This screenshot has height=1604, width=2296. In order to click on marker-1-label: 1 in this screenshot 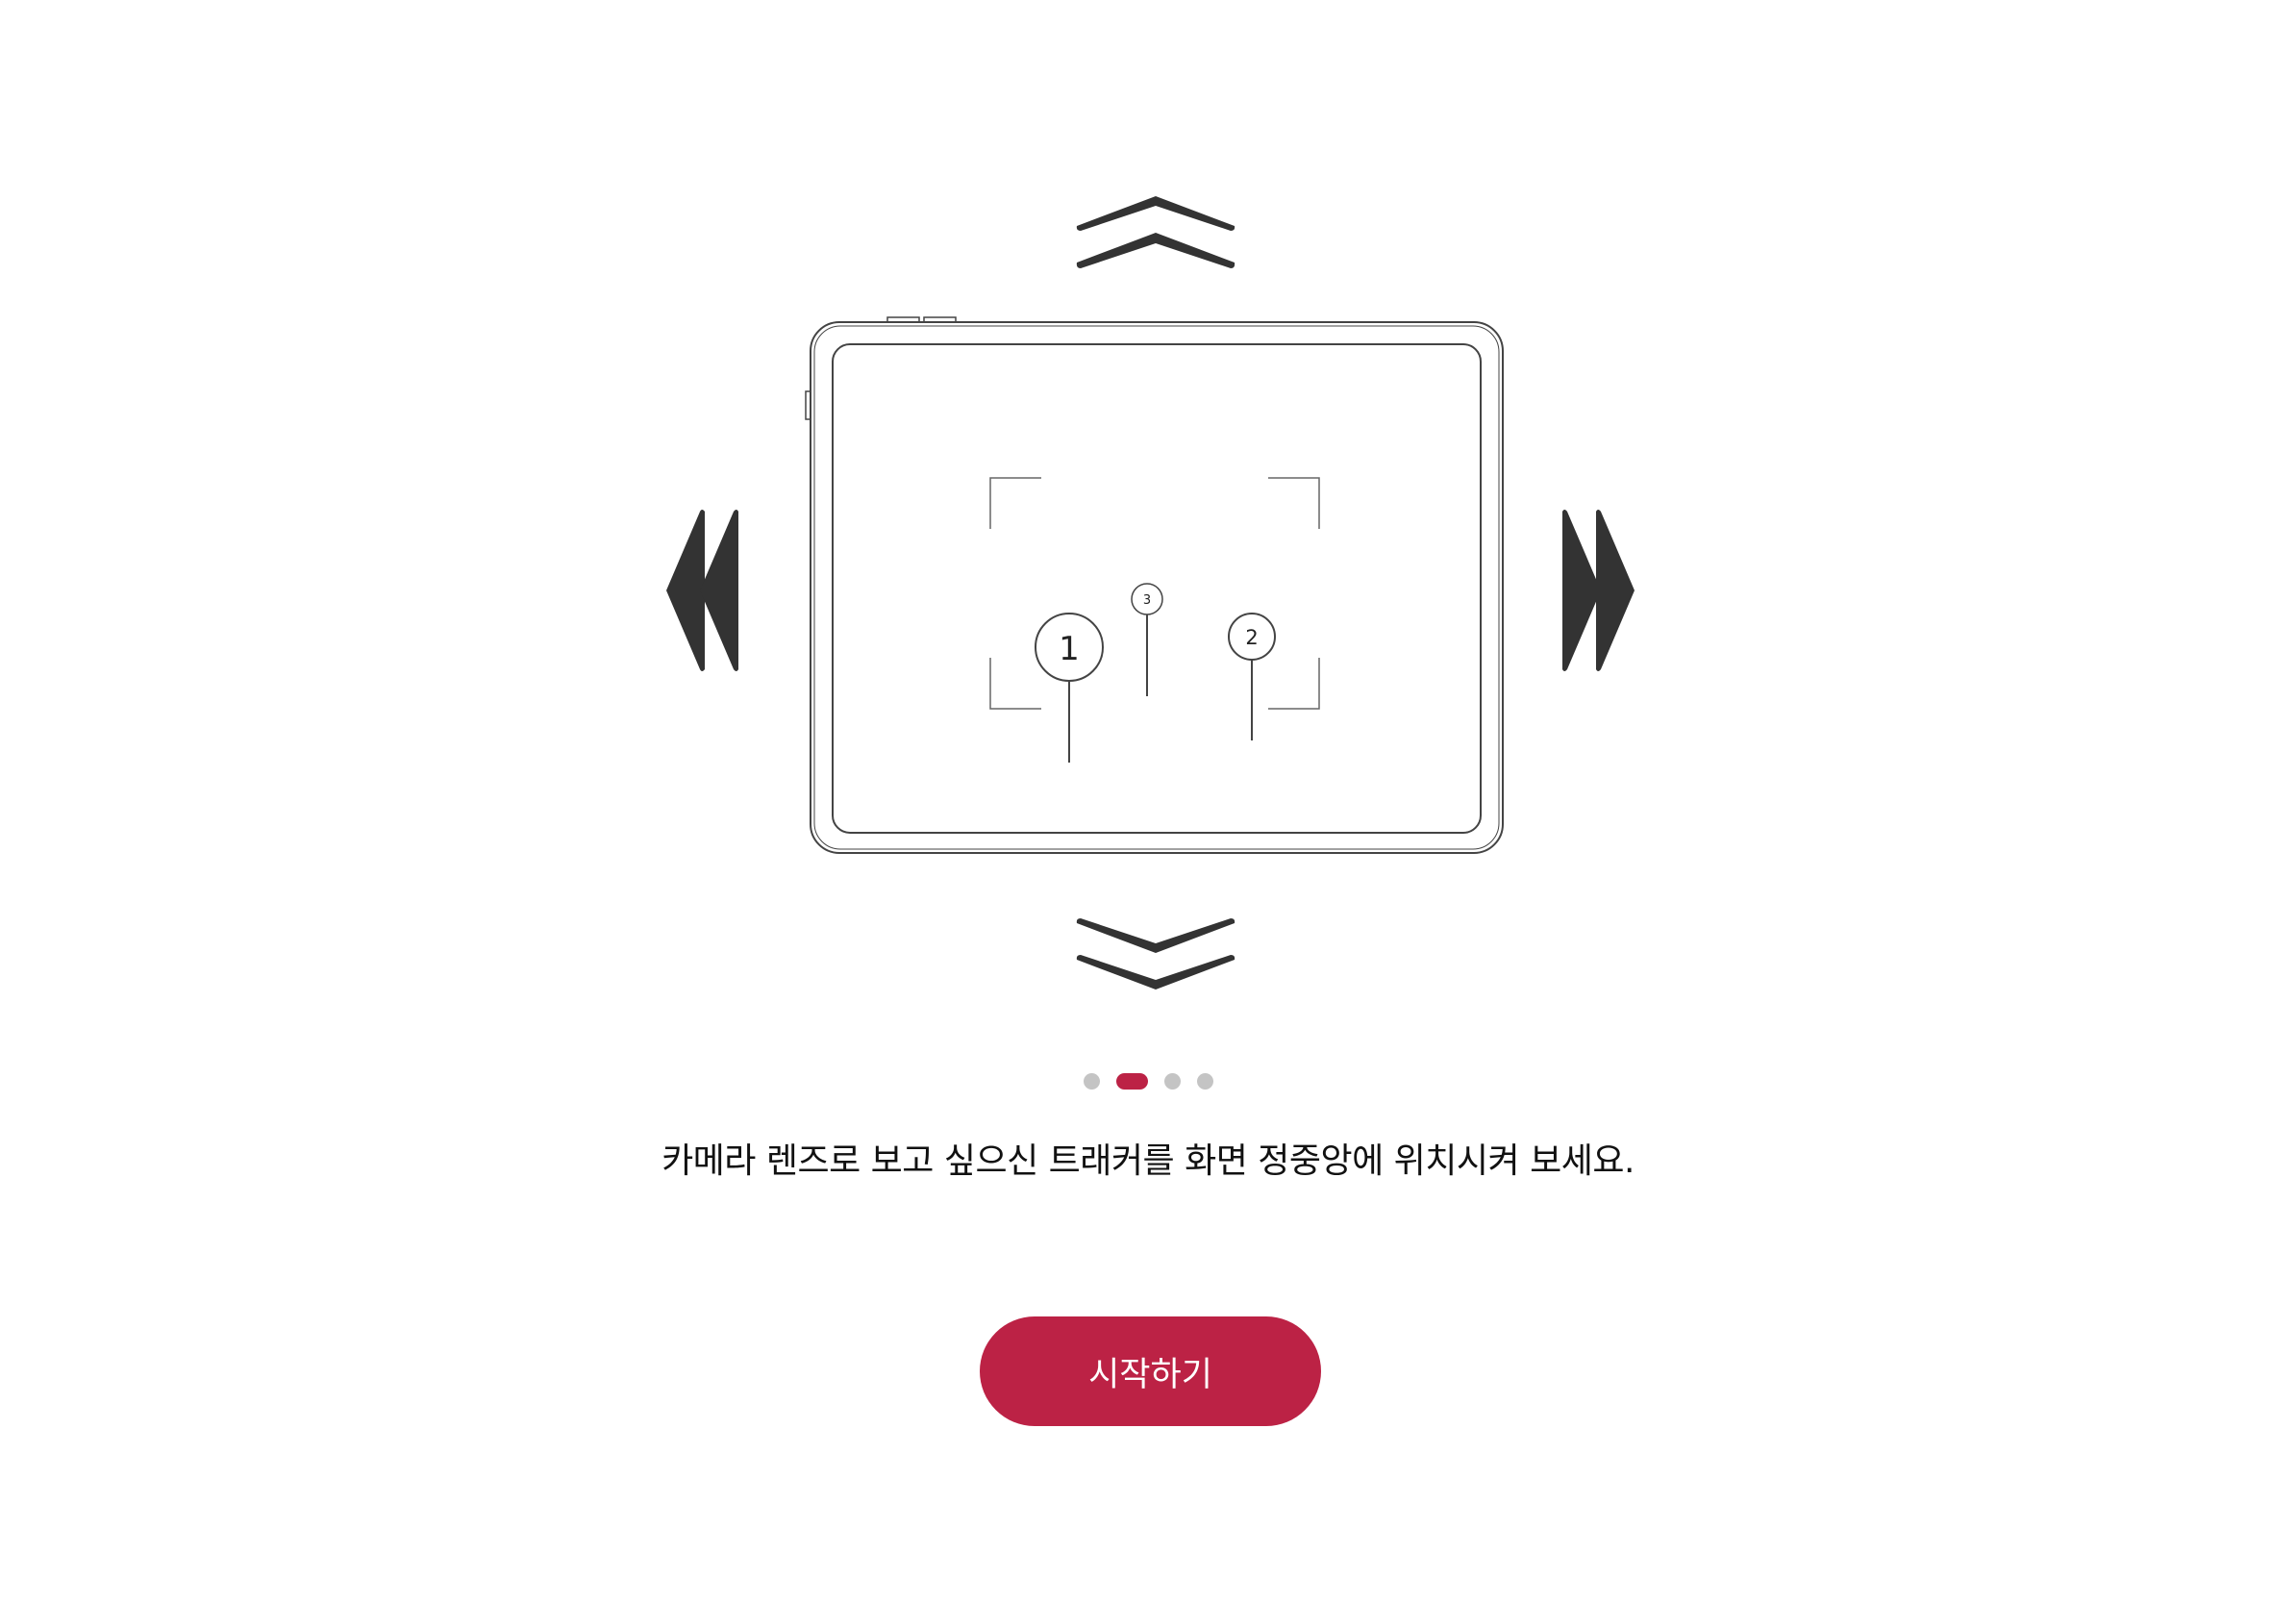, I will do `click(1069, 649)`.